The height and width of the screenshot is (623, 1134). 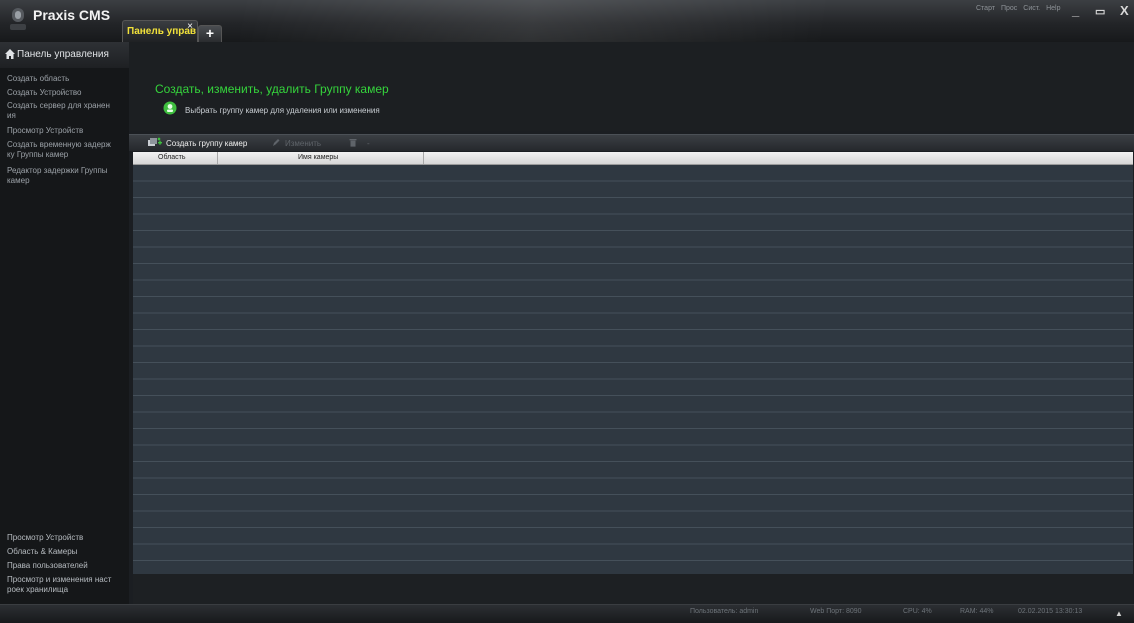 What do you see at coordinates (1020, 8) in the screenshot?
I see `top-menu: Старт Проc Сист. Help` at bounding box center [1020, 8].